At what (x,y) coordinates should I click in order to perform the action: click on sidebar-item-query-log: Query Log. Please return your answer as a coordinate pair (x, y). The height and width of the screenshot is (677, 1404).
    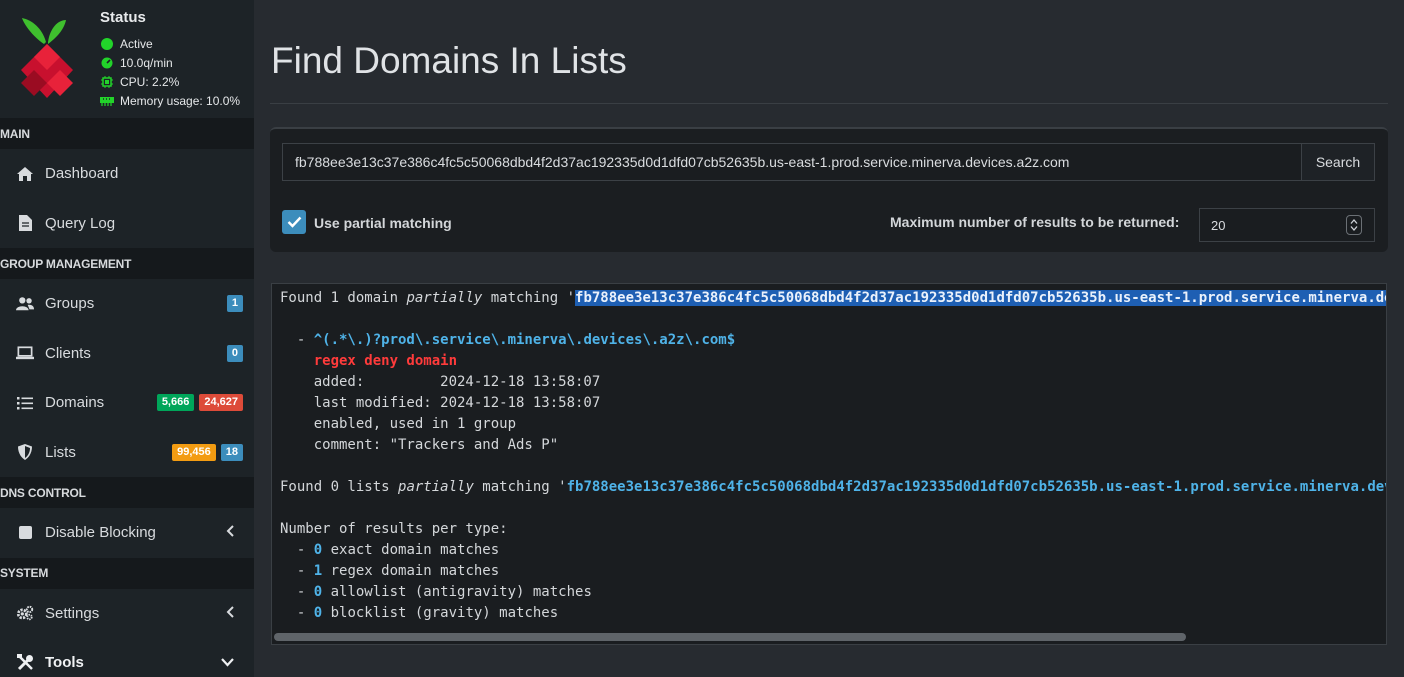
    Looking at the image, I should click on (127, 224).